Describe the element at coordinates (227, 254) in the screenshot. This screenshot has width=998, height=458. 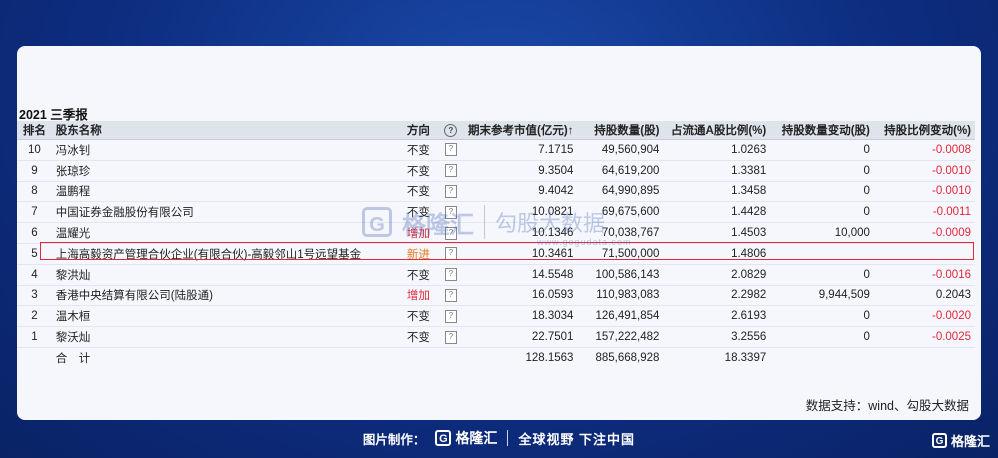
I see `holder-name-cell: 上海高毅资产管理合伙企业(有限合伙)-高毅邻山1号远望基金` at that location.